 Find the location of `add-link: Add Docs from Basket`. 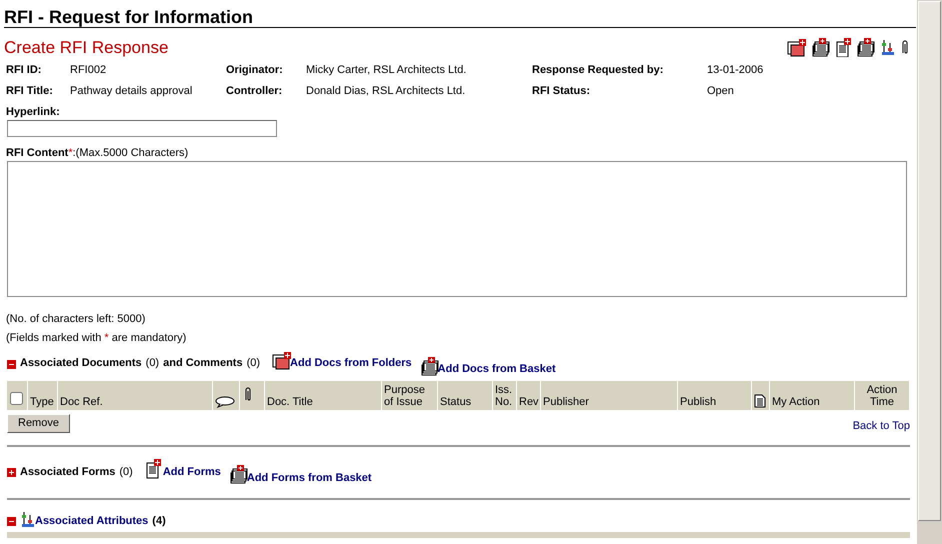

add-link: Add Docs from Basket is located at coordinates (497, 370).